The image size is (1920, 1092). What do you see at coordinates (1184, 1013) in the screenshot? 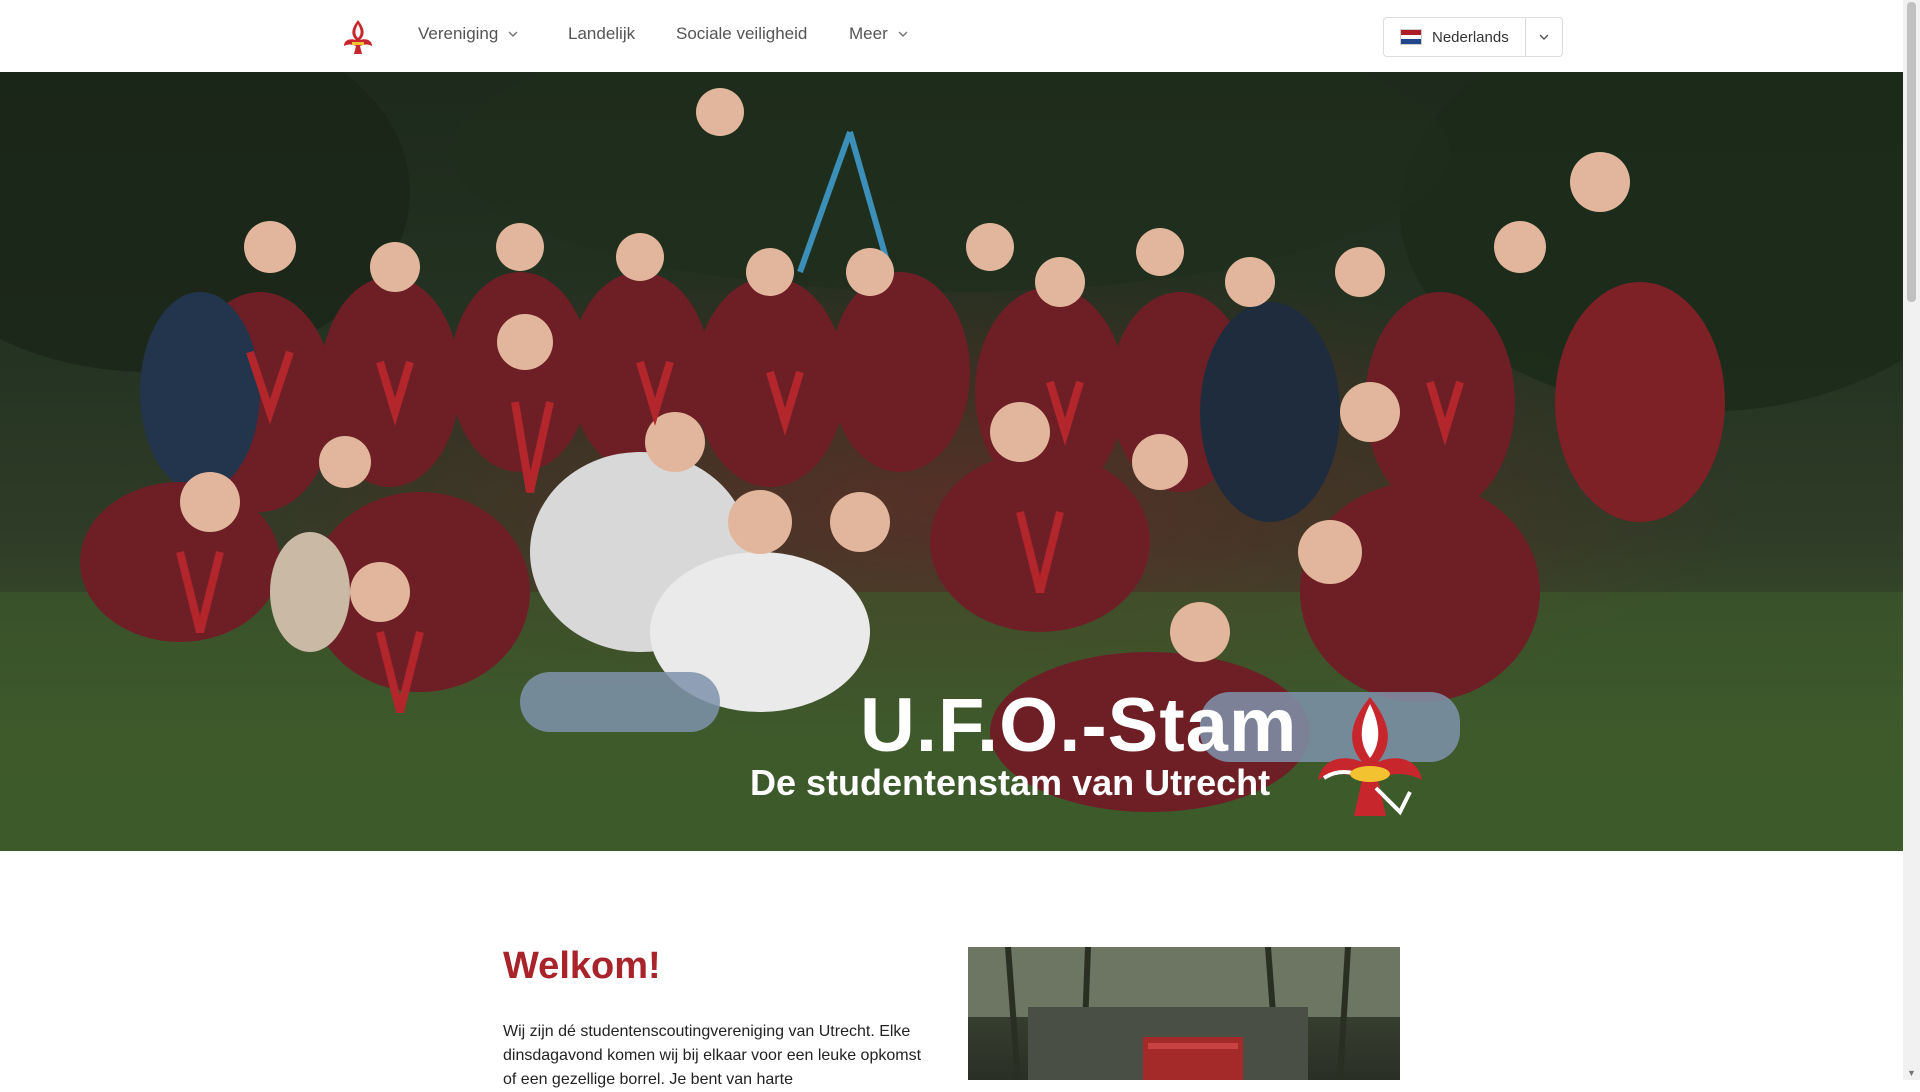
I see `camp-photo` at bounding box center [1184, 1013].